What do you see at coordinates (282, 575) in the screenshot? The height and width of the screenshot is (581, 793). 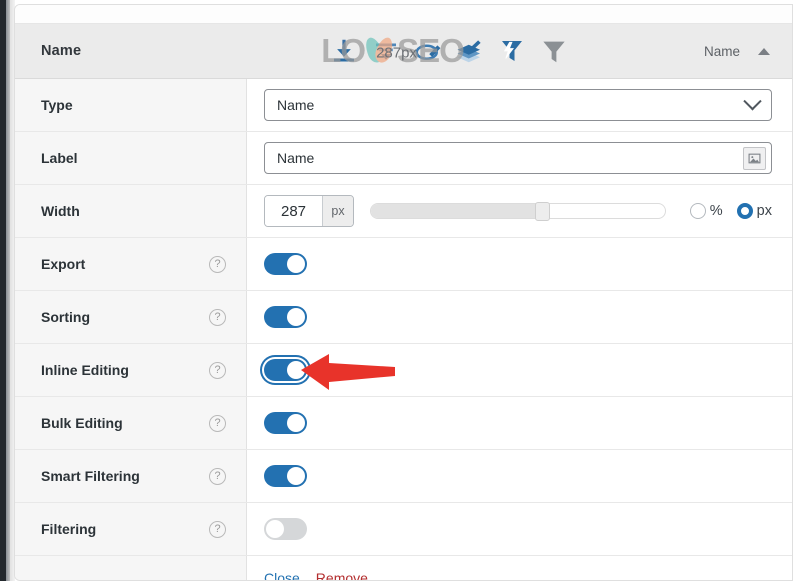 I see `close-link: Close` at bounding box center [282, 575].